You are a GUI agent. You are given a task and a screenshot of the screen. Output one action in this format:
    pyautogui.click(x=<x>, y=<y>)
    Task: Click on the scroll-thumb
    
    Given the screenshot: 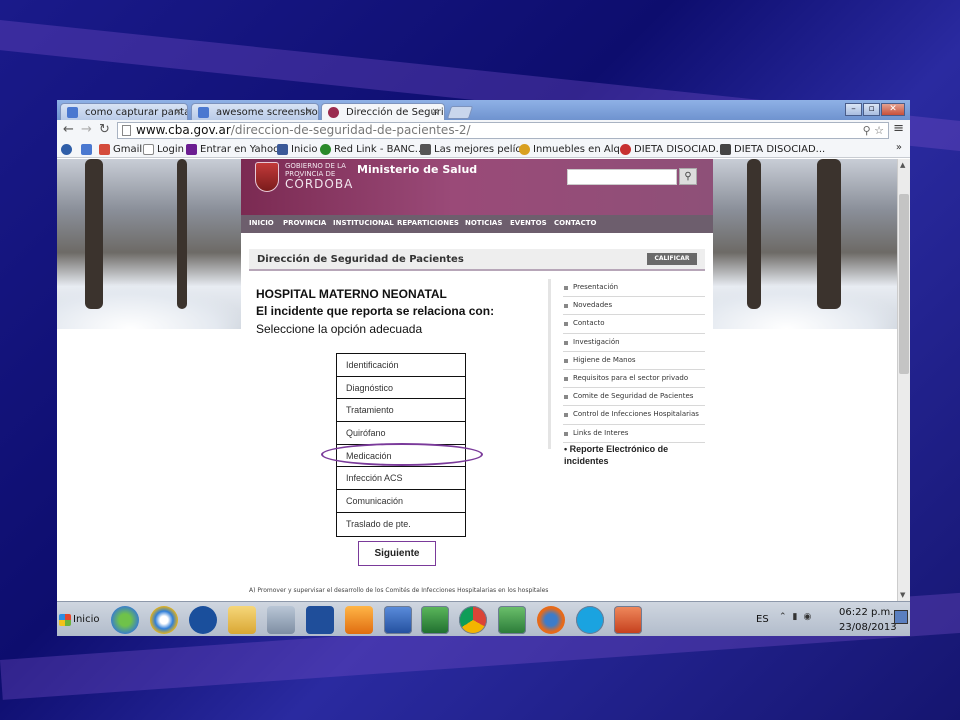 What is the action you would take?
    pyautogui.click(x=904, y=284)
    